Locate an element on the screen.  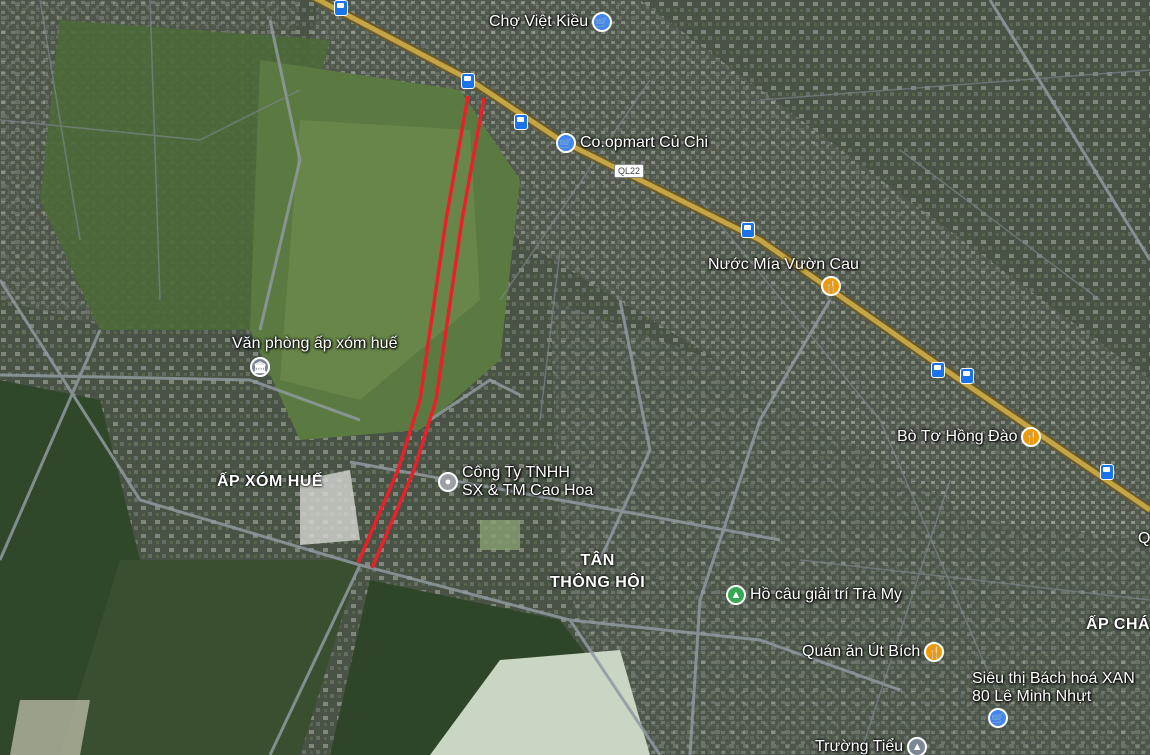
poi-truong: Trường Tiểu ▲ is located at coordinates (871, 746).